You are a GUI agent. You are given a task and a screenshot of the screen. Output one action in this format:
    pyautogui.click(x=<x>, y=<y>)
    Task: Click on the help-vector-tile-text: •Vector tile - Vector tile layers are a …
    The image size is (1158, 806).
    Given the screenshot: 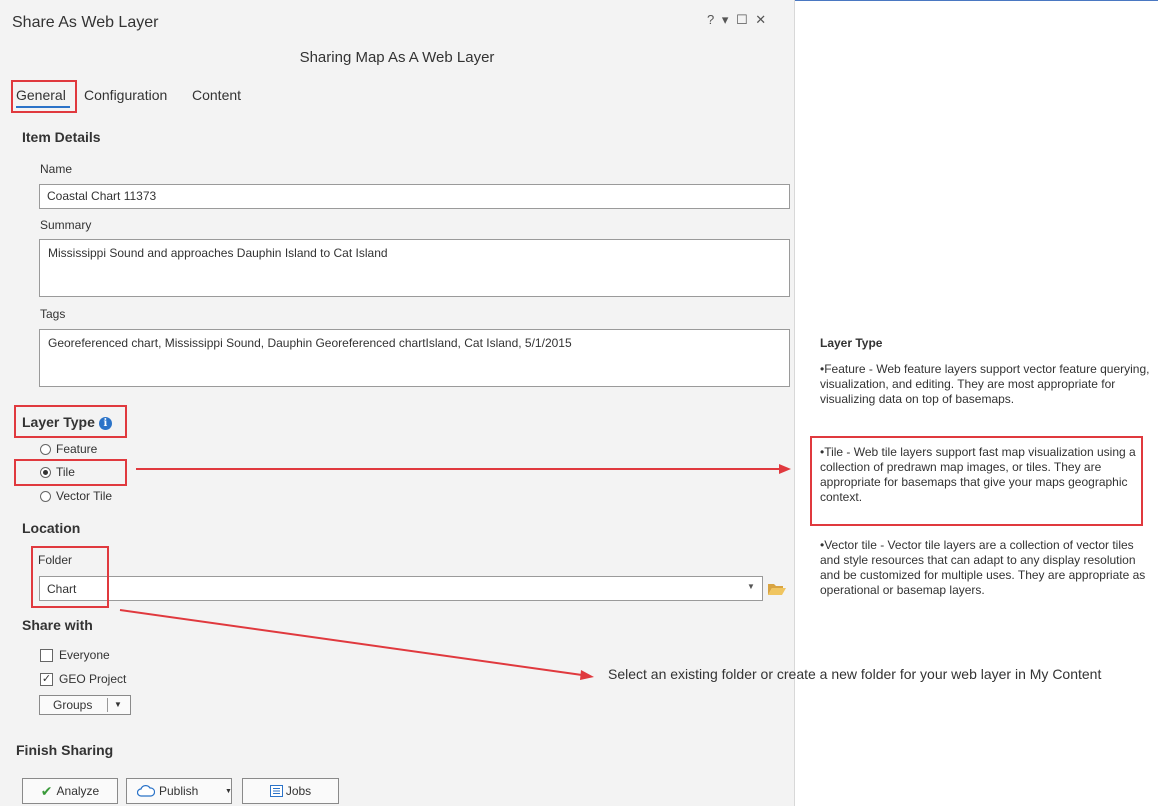 What is the action you would take?
    pyautogui.click(x=983, y=567)
    